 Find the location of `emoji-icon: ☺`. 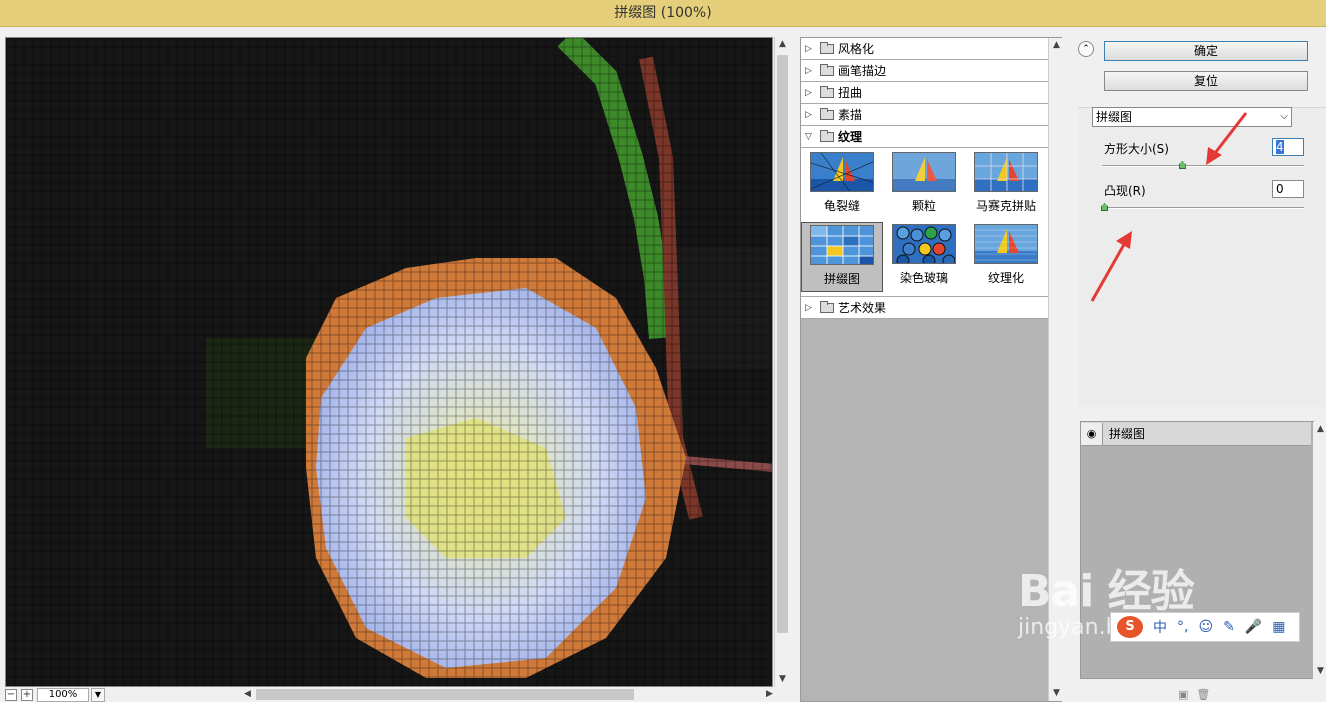

emoji-icon: ☺ is located at coordinates (1205, 627).